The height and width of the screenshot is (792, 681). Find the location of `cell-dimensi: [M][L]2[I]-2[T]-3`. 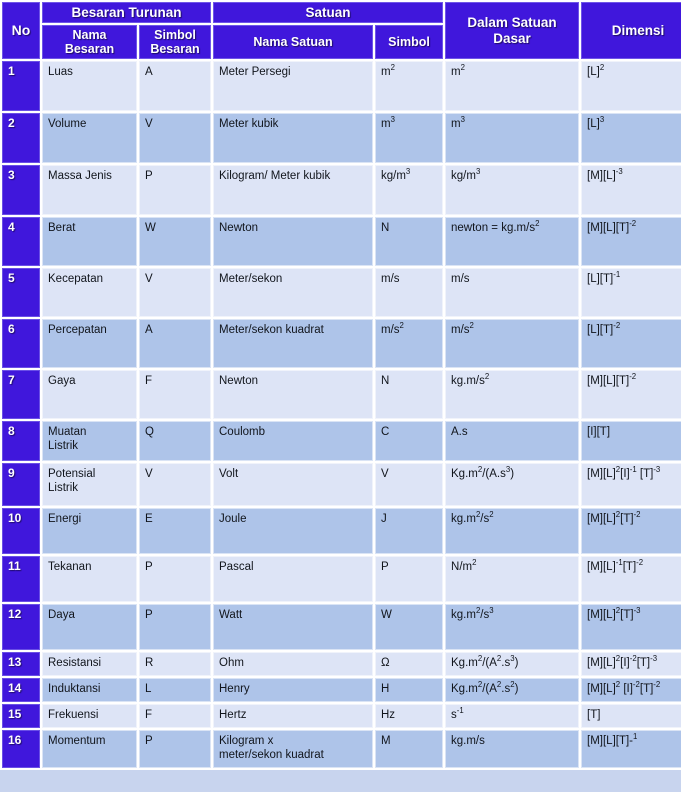

cell-dimensi: [M][L]2[I]-2[T]-3 is located at coordinates (631, 664).